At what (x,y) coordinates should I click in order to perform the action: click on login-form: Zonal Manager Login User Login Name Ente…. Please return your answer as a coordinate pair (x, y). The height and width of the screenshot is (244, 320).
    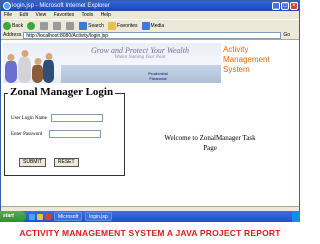
    Looking at the image, I should click on (64, 131).